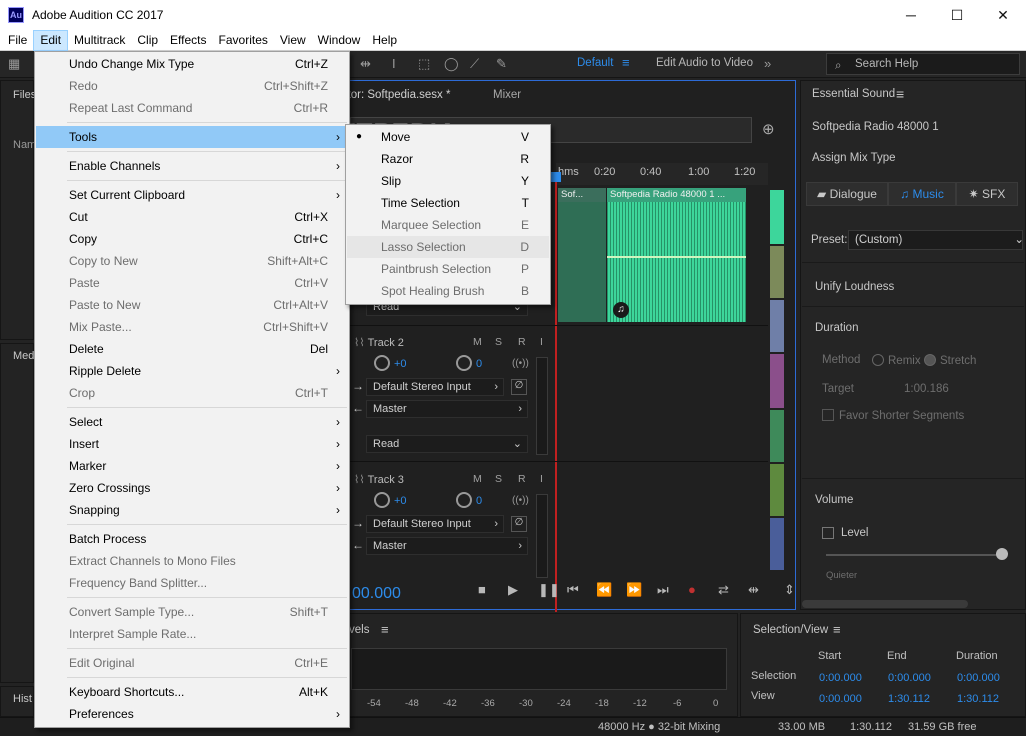 The width and height of the screenshot is (1026, 736). Describe the element at coordinates (573, 590) in the screenshot. I see `go-to-start-icon: ⏮` at that location.